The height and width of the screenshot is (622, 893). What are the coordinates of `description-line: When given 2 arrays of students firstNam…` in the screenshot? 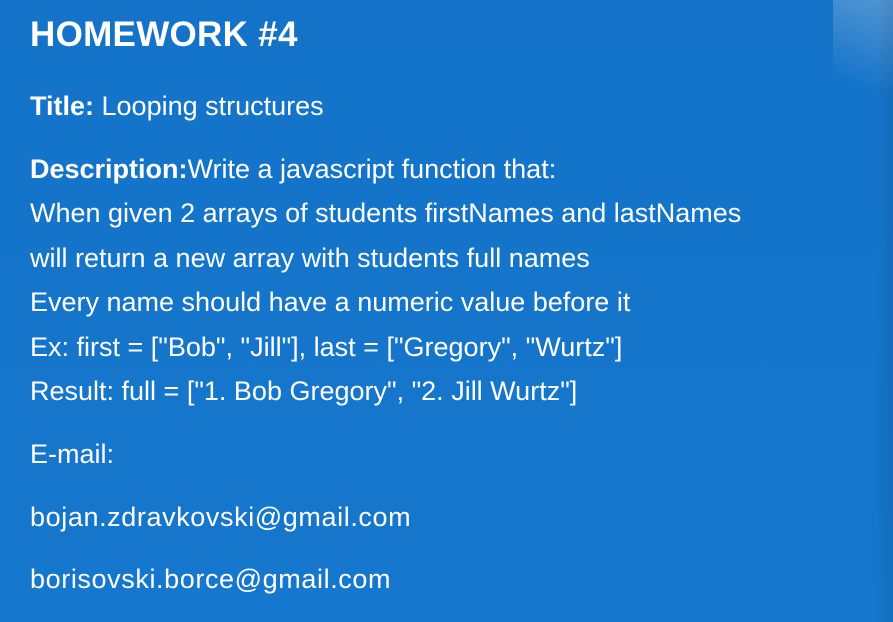 It's located at (386, 213).